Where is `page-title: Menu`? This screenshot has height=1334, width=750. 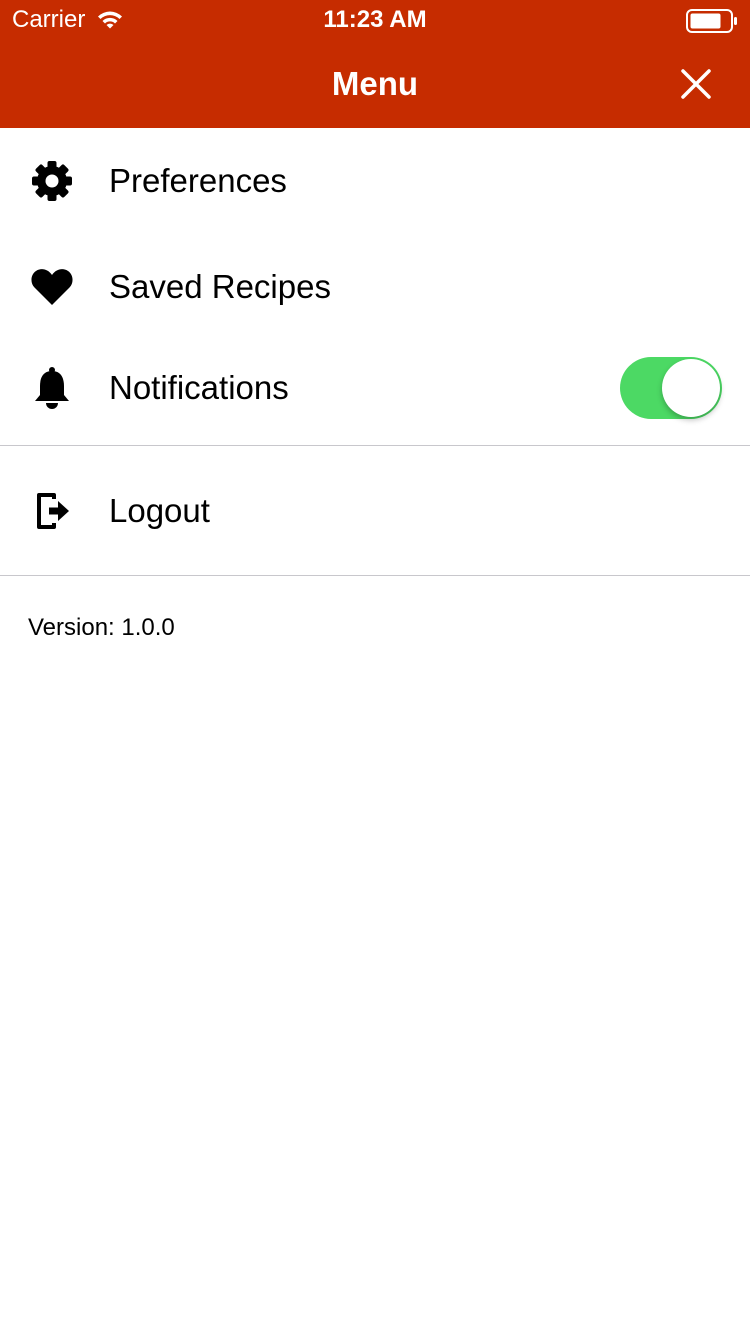 page-title: Menu is located at coordinates (375, 83).